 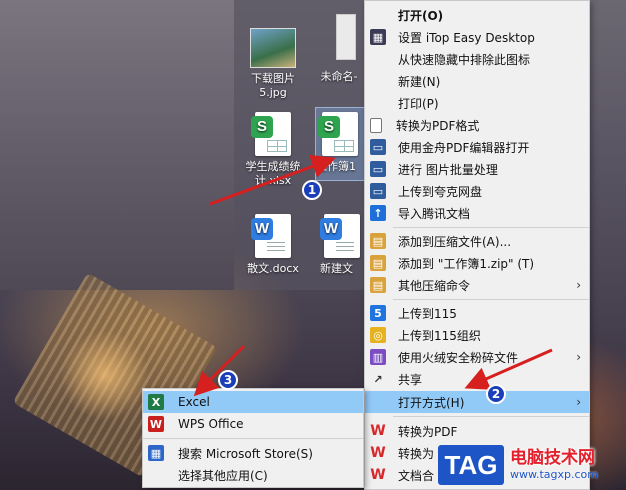 What do you see at coordinates (554, 474) in the screenshot?
I see `watermark-url: www.tagxp.com` at bounding box center [554, 474].